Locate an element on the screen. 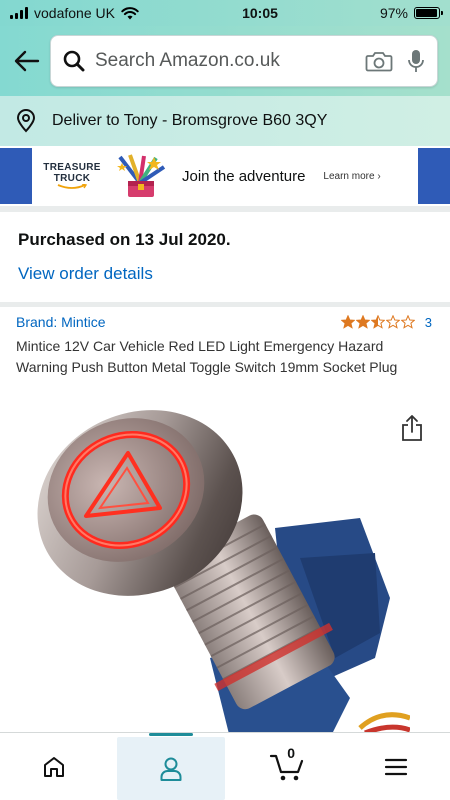 This screenshot has width=450, height=800. purchased-date: Purchased on 13 Jul 2020. is located at coordinates (124, 239).